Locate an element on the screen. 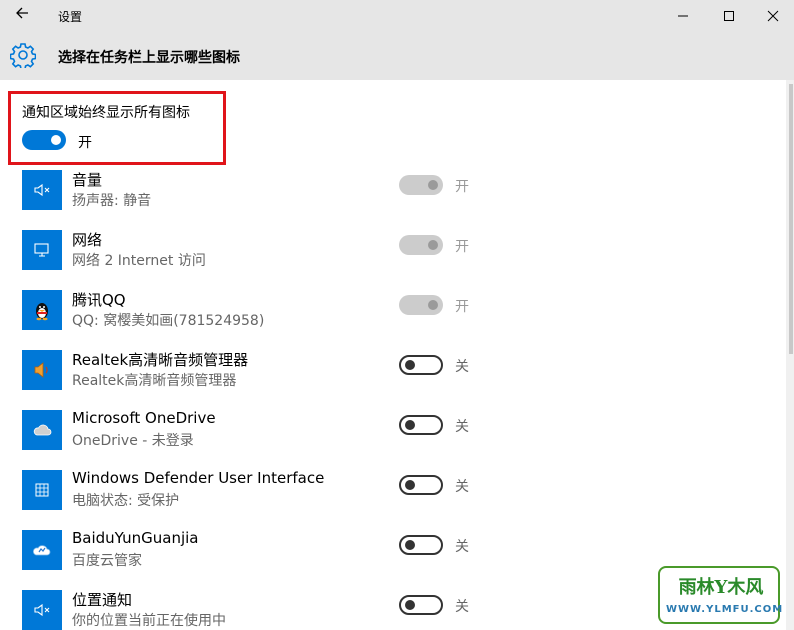 The width and height of the screenshot is (794, 630). item-name: 位置通知 is located at coordinates (102, 600).